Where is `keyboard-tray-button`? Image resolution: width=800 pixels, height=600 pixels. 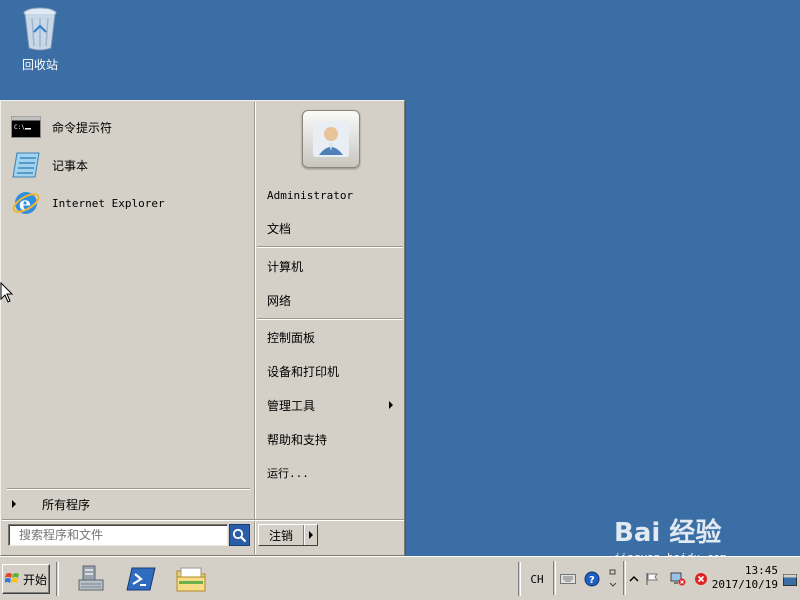 keyboard-tray-button is located at coordinates (568, 579).